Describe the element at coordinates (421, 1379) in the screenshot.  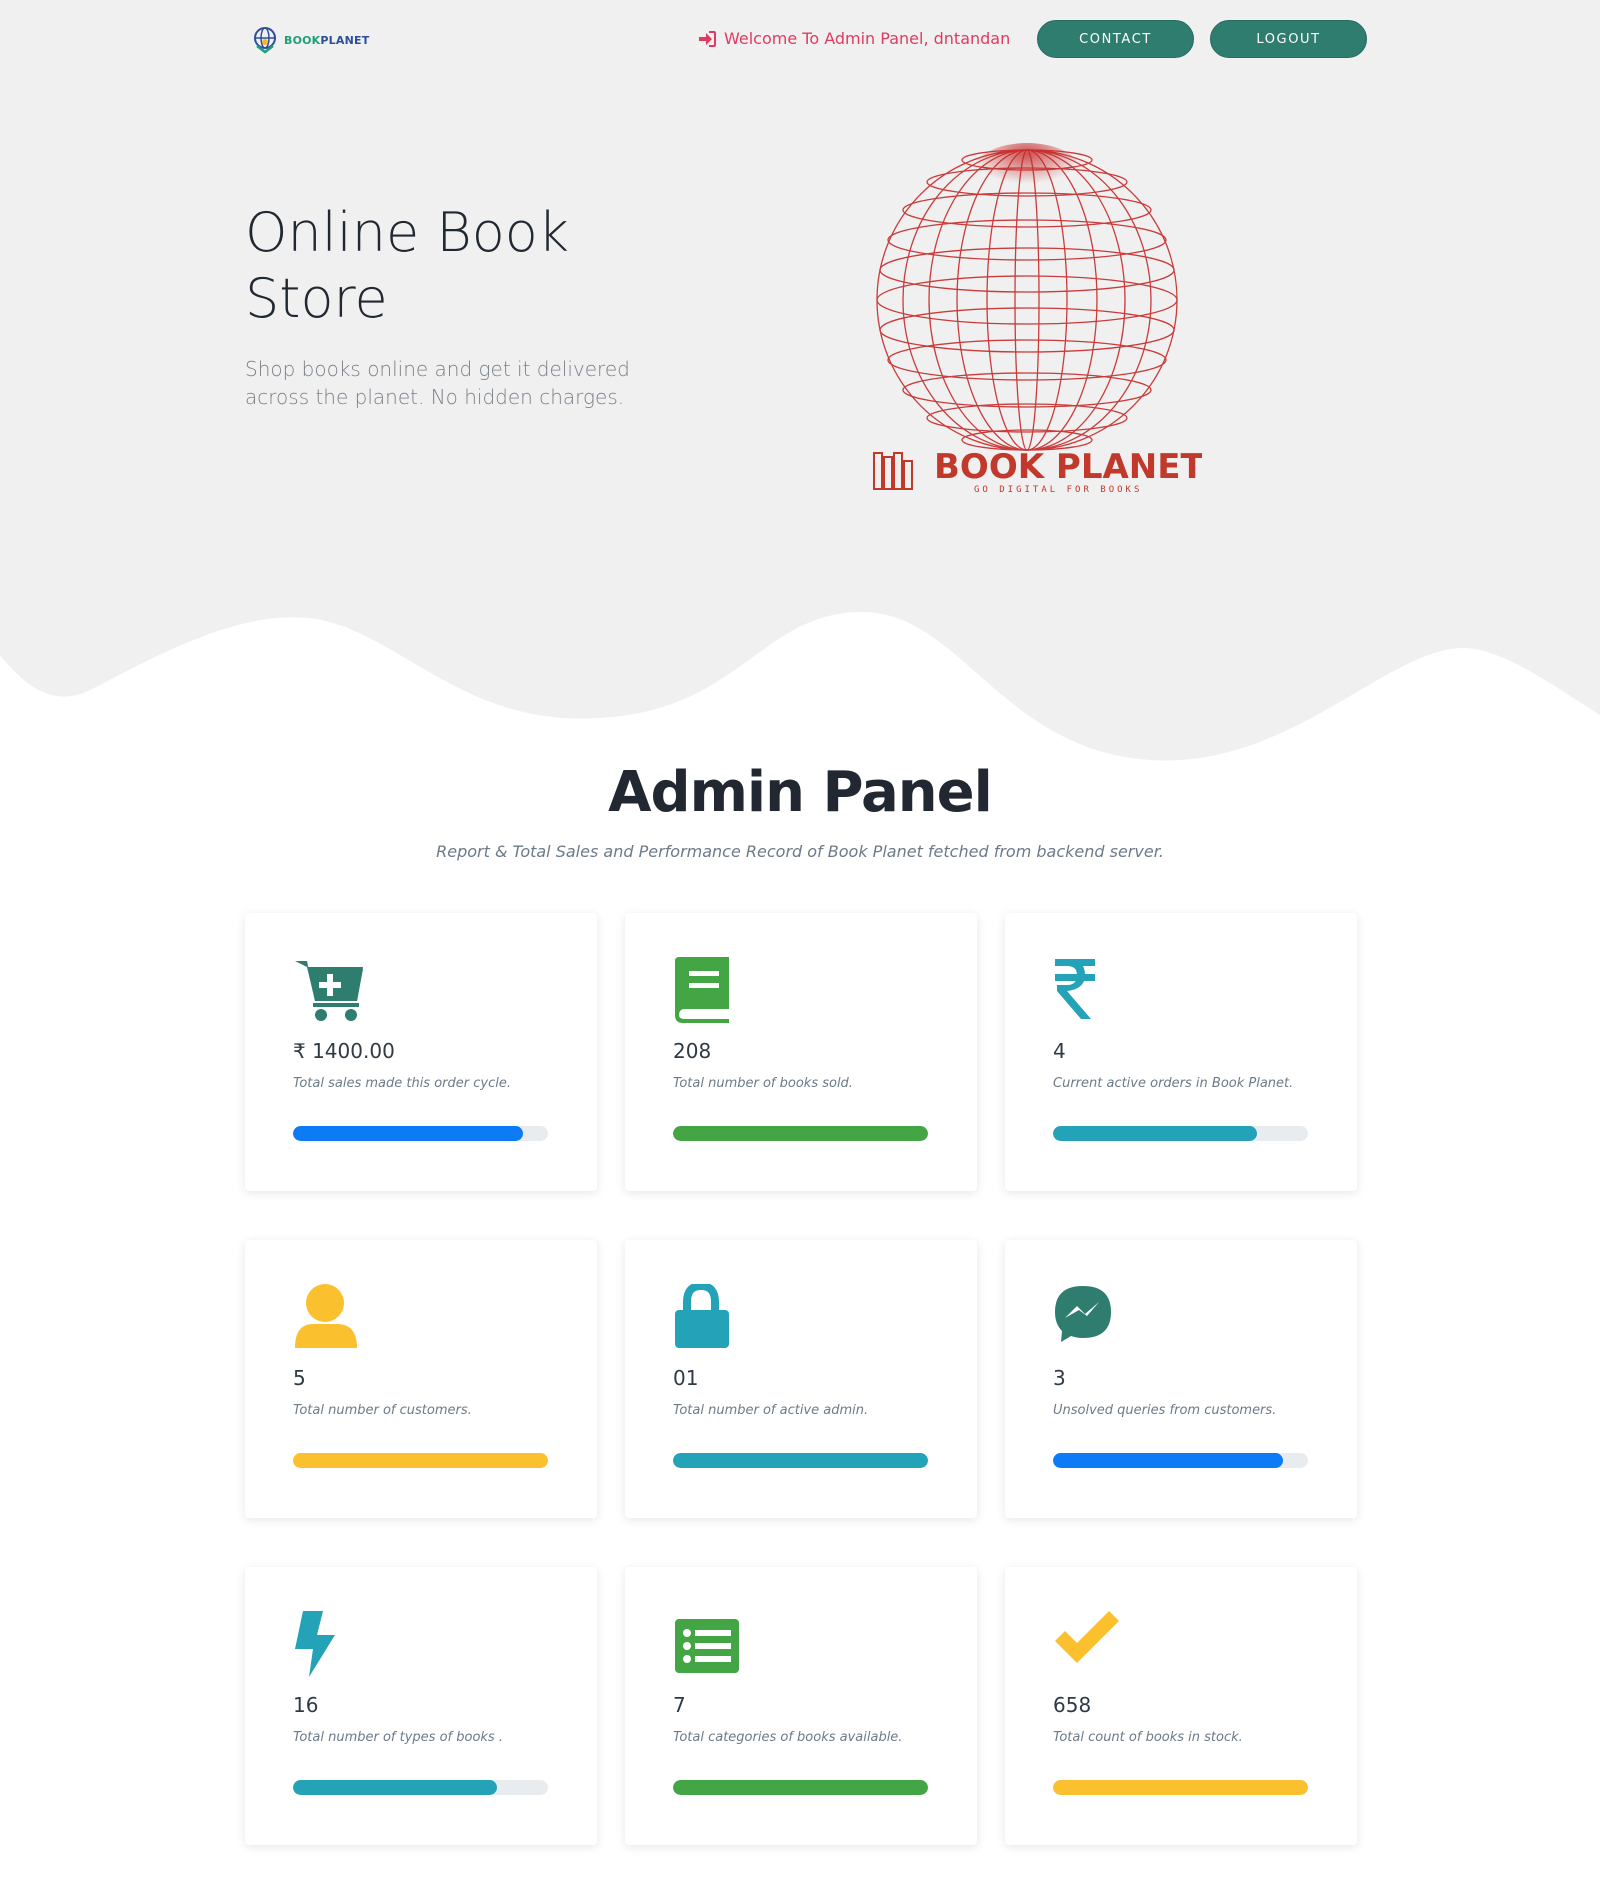
I see `stat-card-customers: 5 Total number of customers.` at that location.